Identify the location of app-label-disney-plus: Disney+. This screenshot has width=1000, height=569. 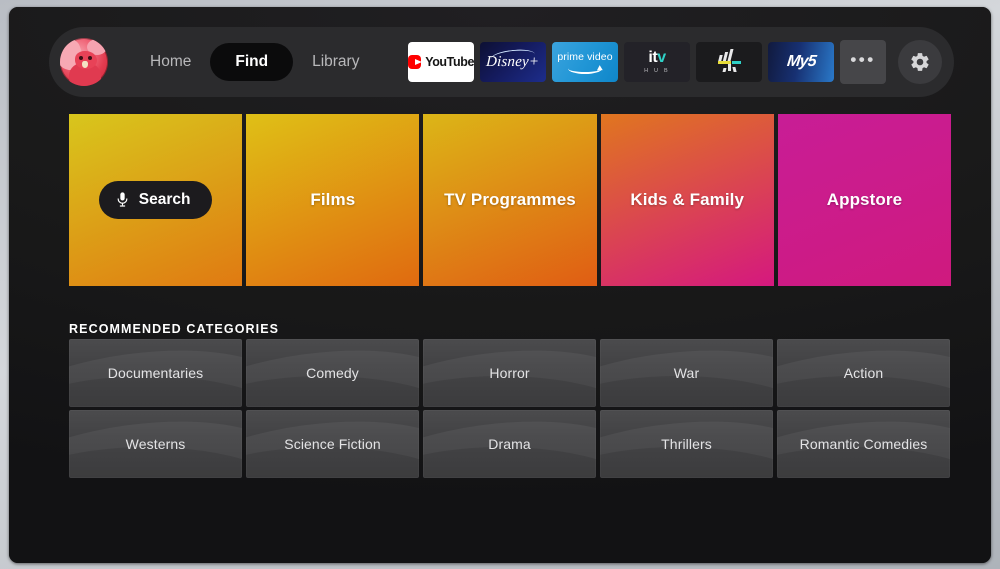
(513, 61).